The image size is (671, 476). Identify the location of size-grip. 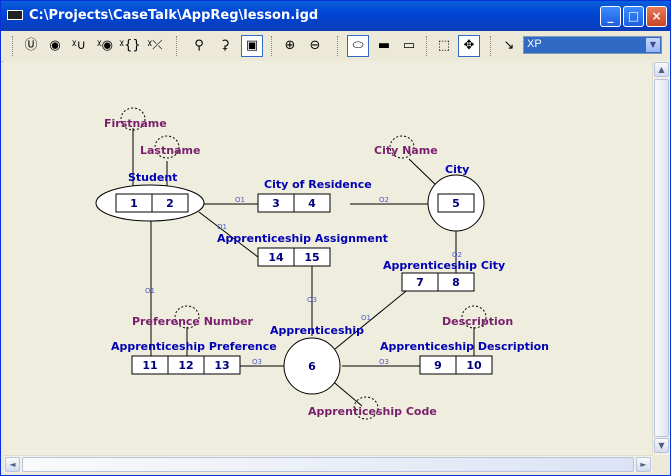
(660, 463).